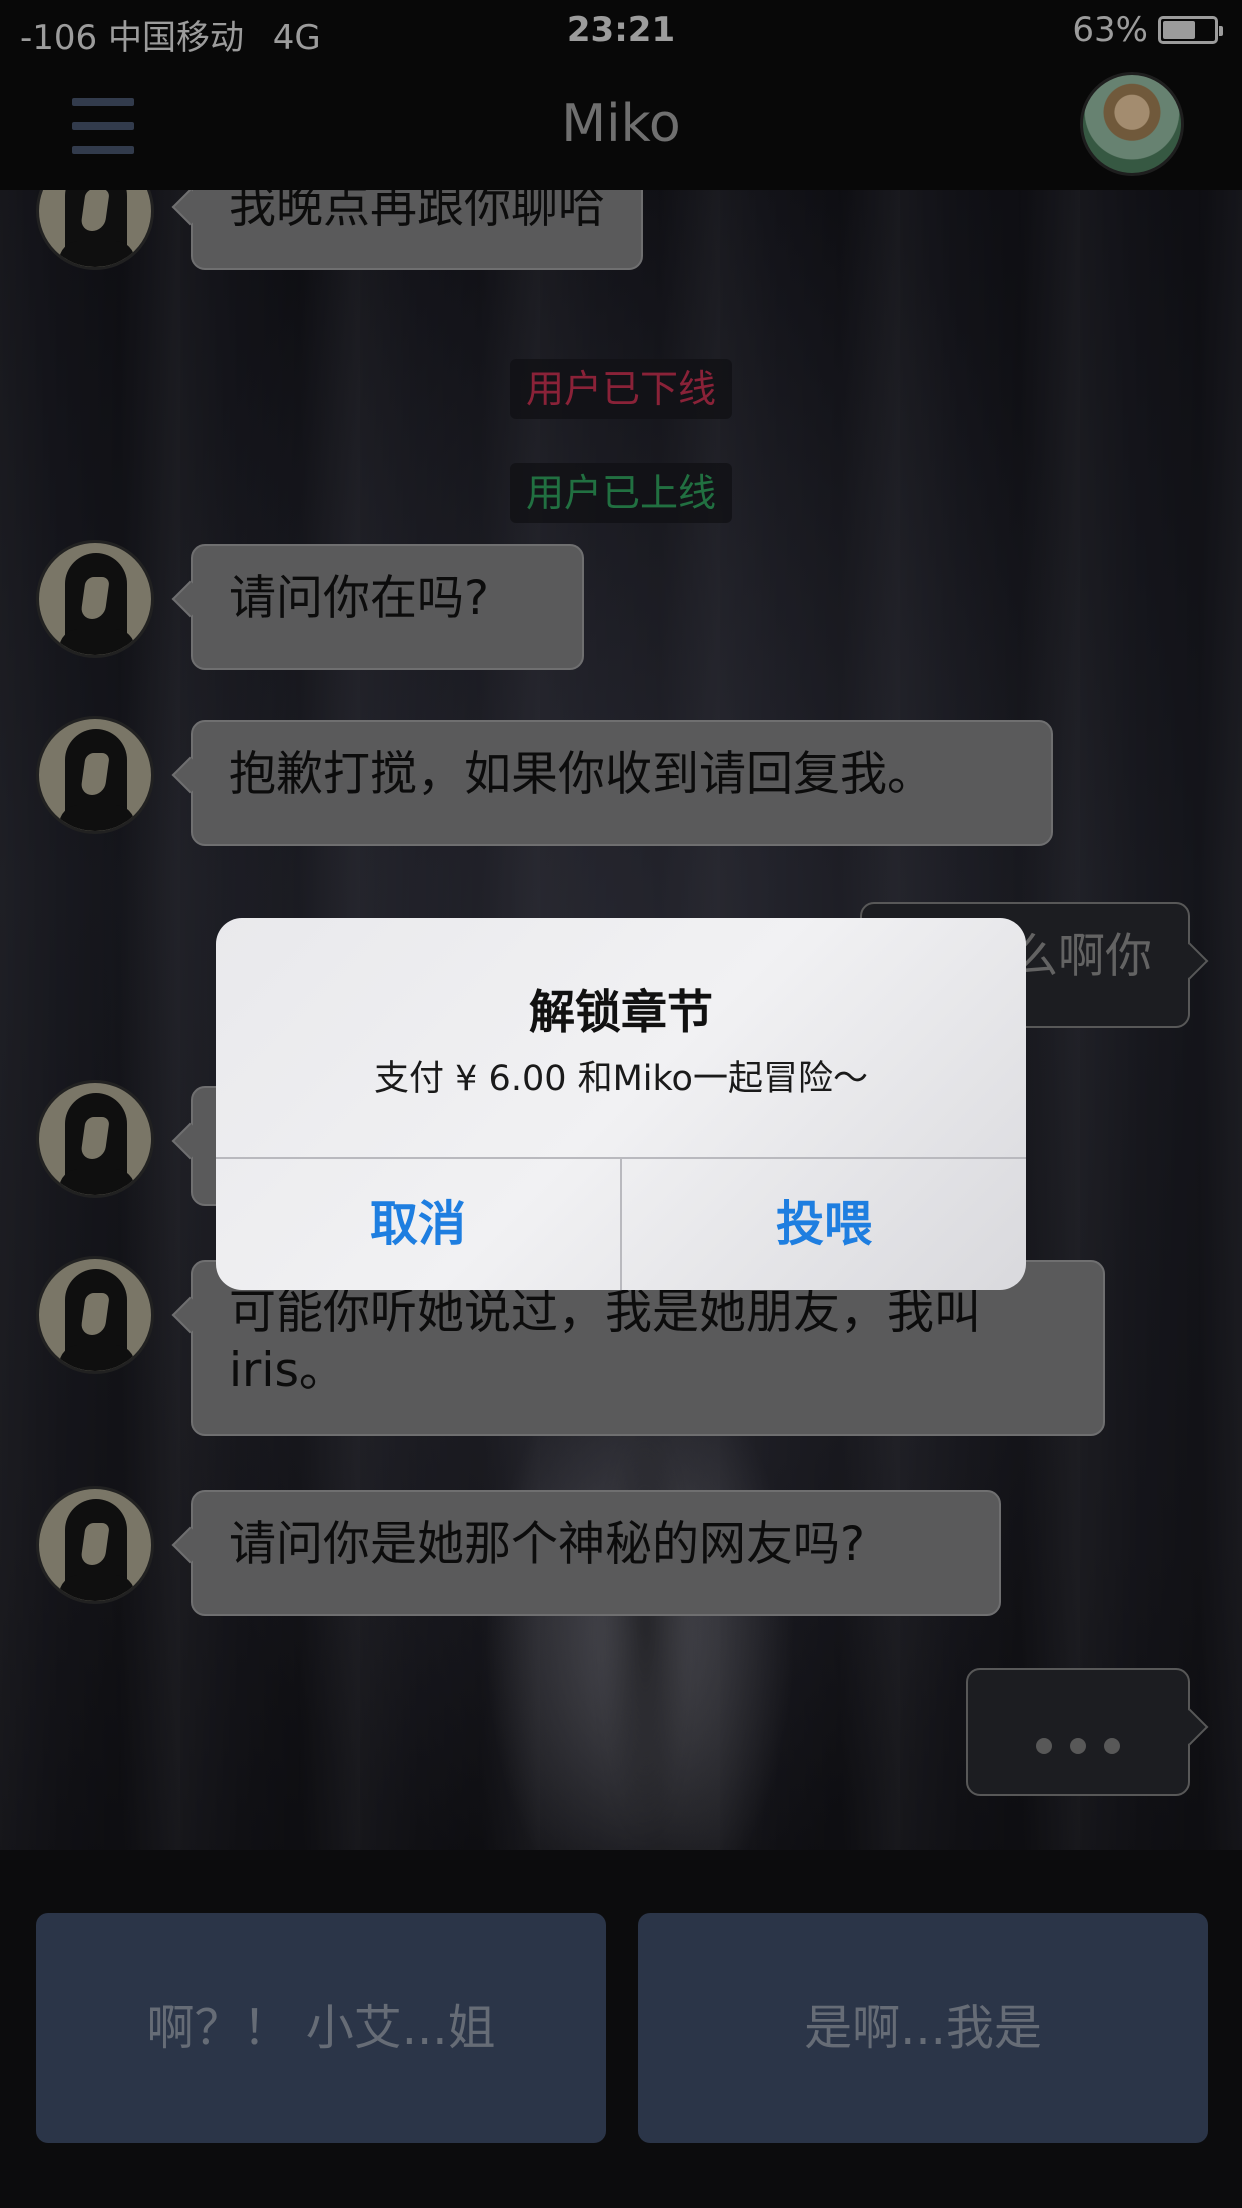 The width and height of the screenshot is (1242, 2208). What do you see at coordinates (621, 1104) in the screenshot?
I see `unlock-chapter-dialog: 解锁章节 支付 ¥ 6.00 和Miko一起冒险～ 取消 投喂` at bounding box center [621, 1104].